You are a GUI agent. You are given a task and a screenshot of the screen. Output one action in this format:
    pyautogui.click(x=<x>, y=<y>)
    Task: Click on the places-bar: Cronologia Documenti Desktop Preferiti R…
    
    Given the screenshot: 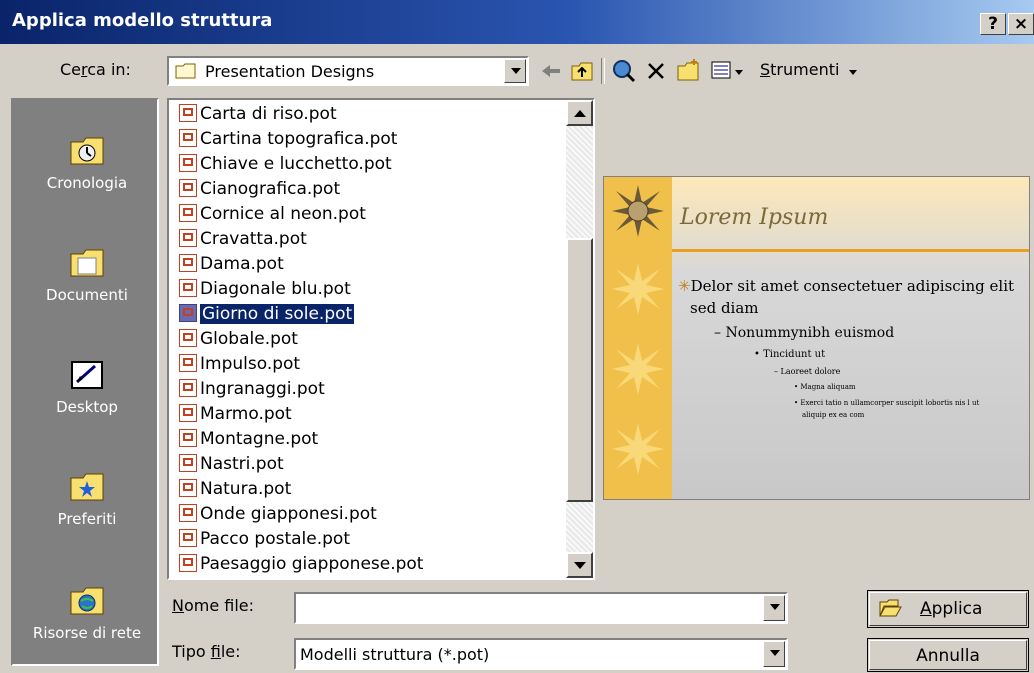 What is the action you would take?
    pyautogui.click(x=85, y=382)
    